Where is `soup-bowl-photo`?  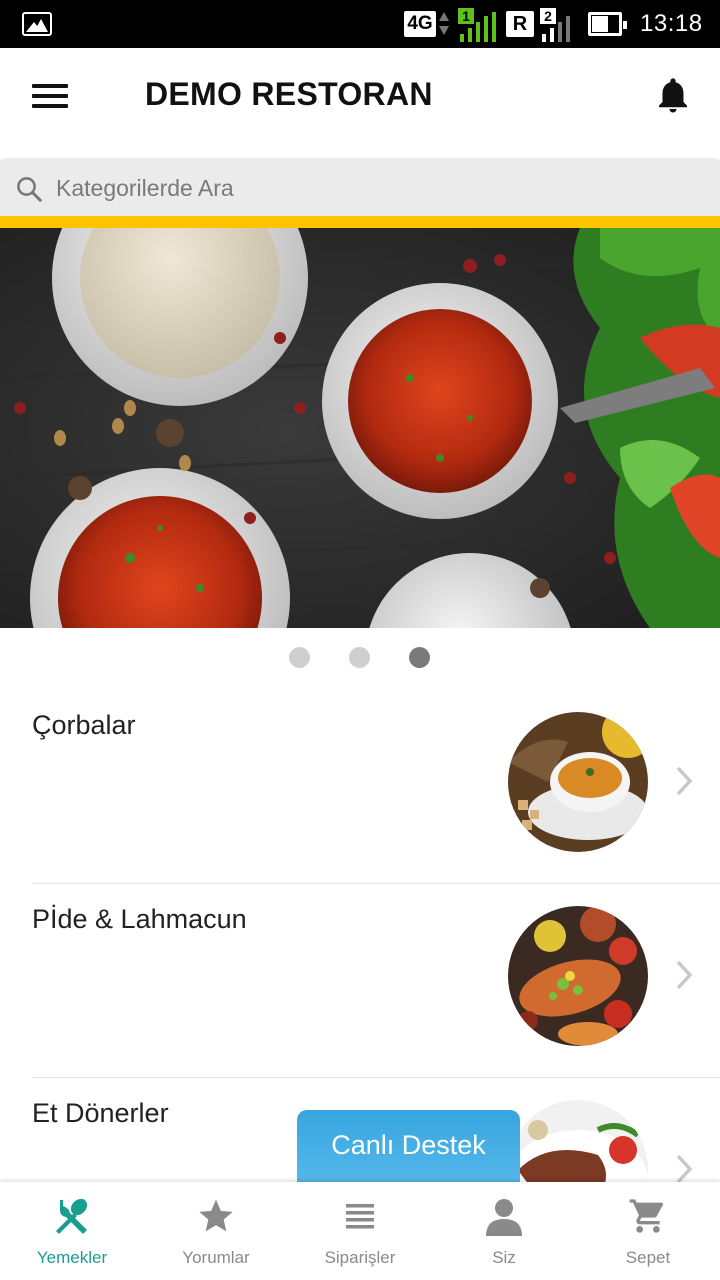
soup-bowl-photo is located at coordinates (578, 782).